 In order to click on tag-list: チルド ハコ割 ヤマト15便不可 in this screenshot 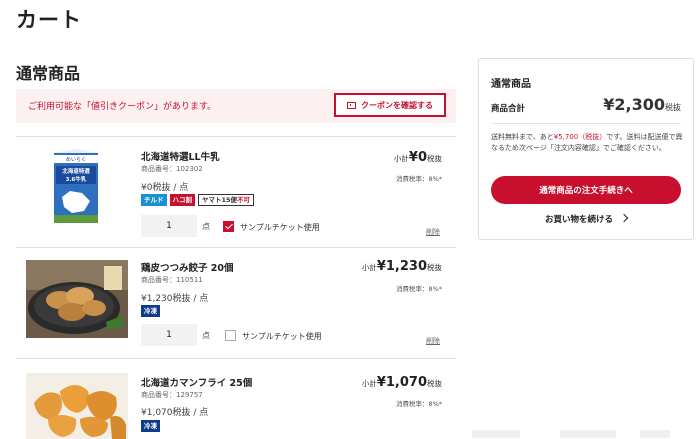, I will do `click(198, 200)`.